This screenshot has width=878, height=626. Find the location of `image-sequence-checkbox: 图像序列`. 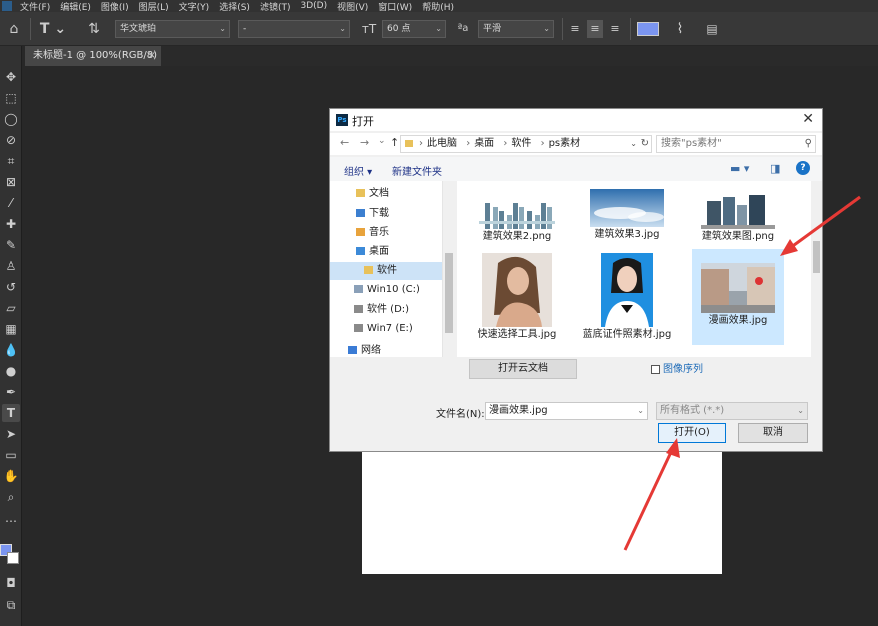

image-sequence-checkbox: 图像序列 is located at coordinates (677, 367).